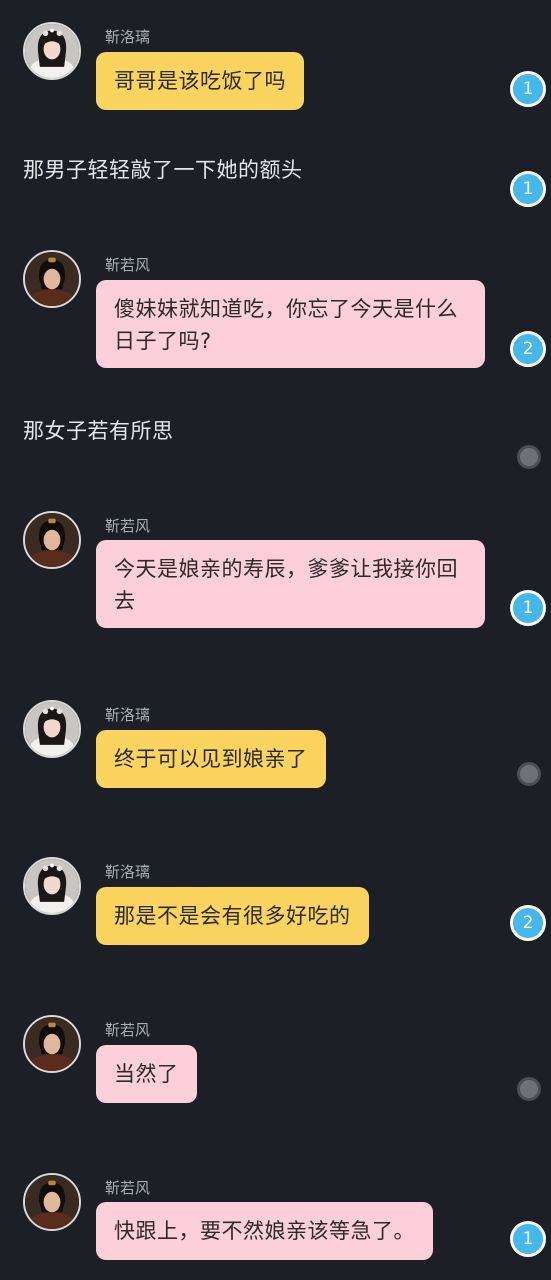  Describe the element at coordinates (290, 584) in the screenshot. I see `chat-bubble: 今天是娘亲的寿辰，爹爹让我接你回去` at that location.